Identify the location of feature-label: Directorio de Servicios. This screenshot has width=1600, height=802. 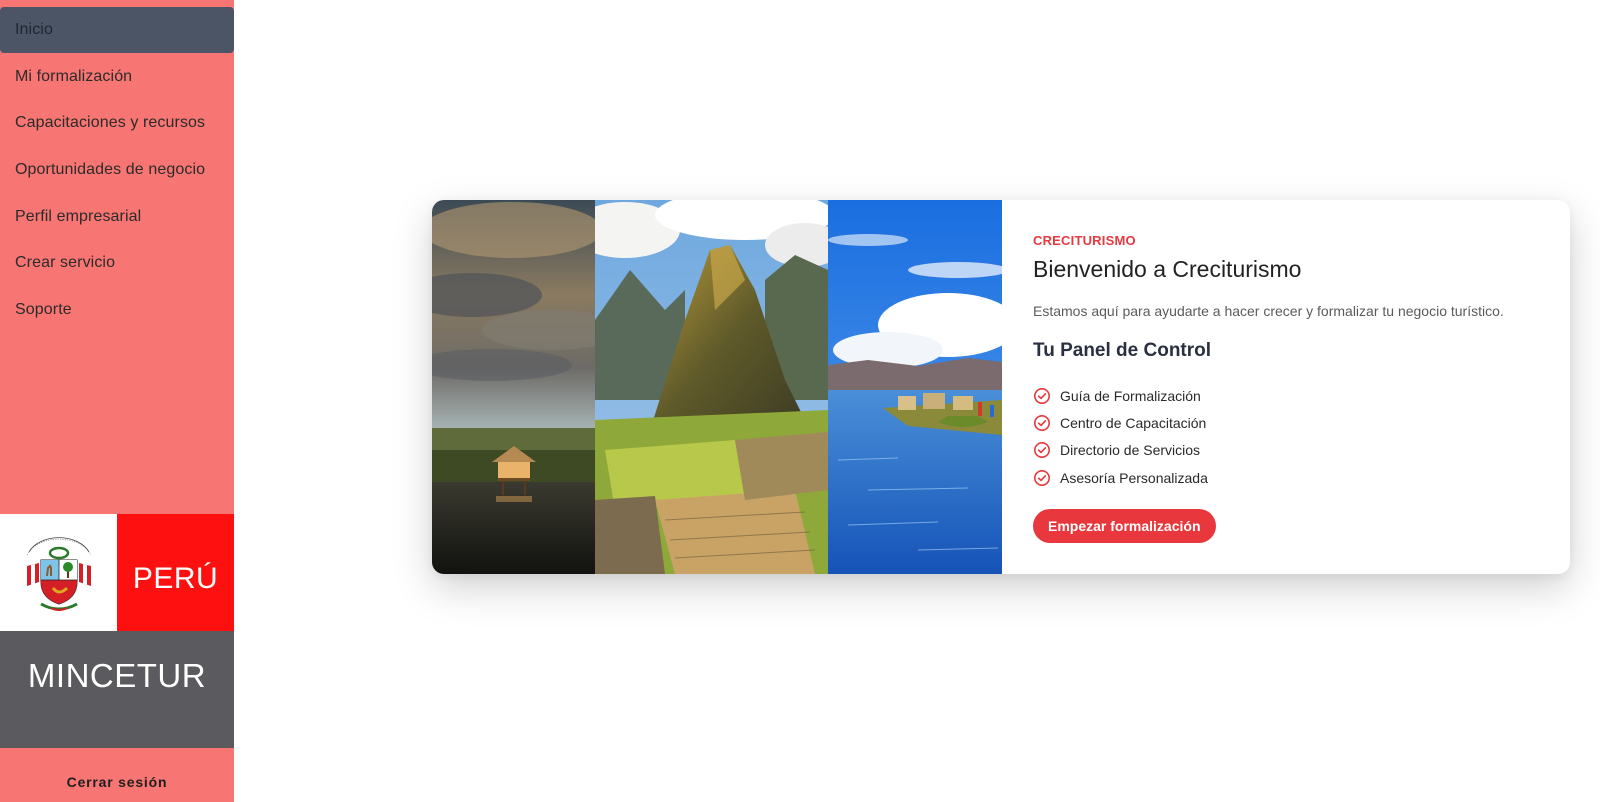
(1130, 450).